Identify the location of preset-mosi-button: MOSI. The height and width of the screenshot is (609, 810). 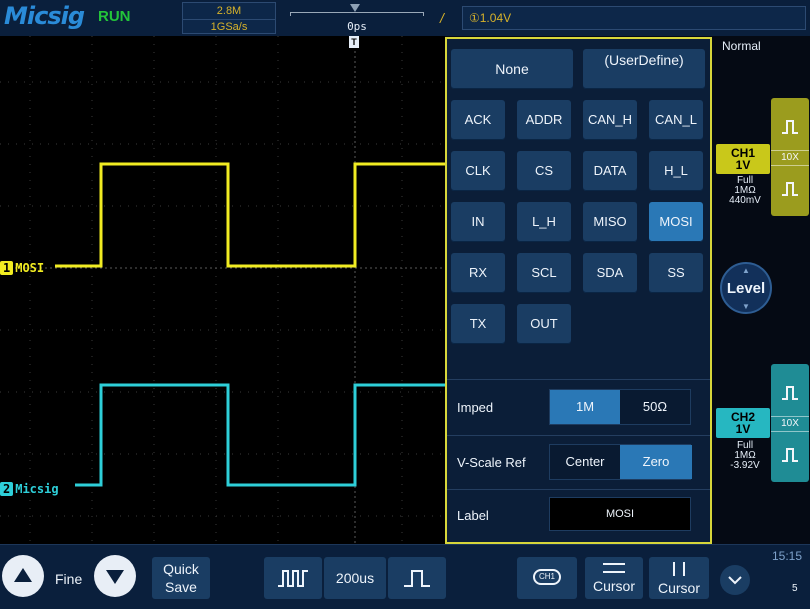
(676, 222).